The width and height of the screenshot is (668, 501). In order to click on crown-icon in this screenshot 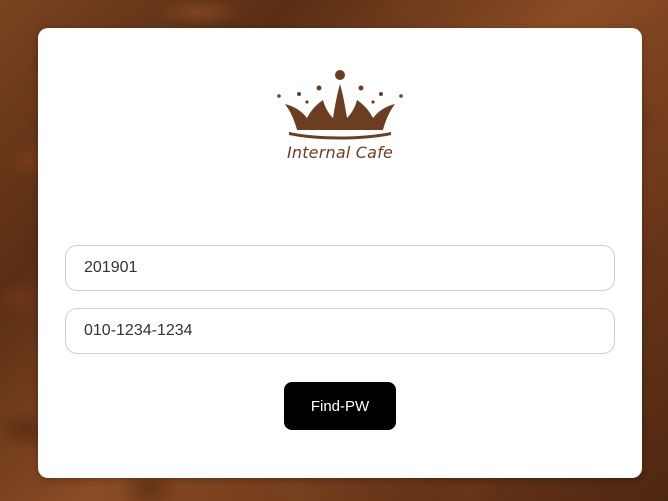, I will do `click(340, 105)`.